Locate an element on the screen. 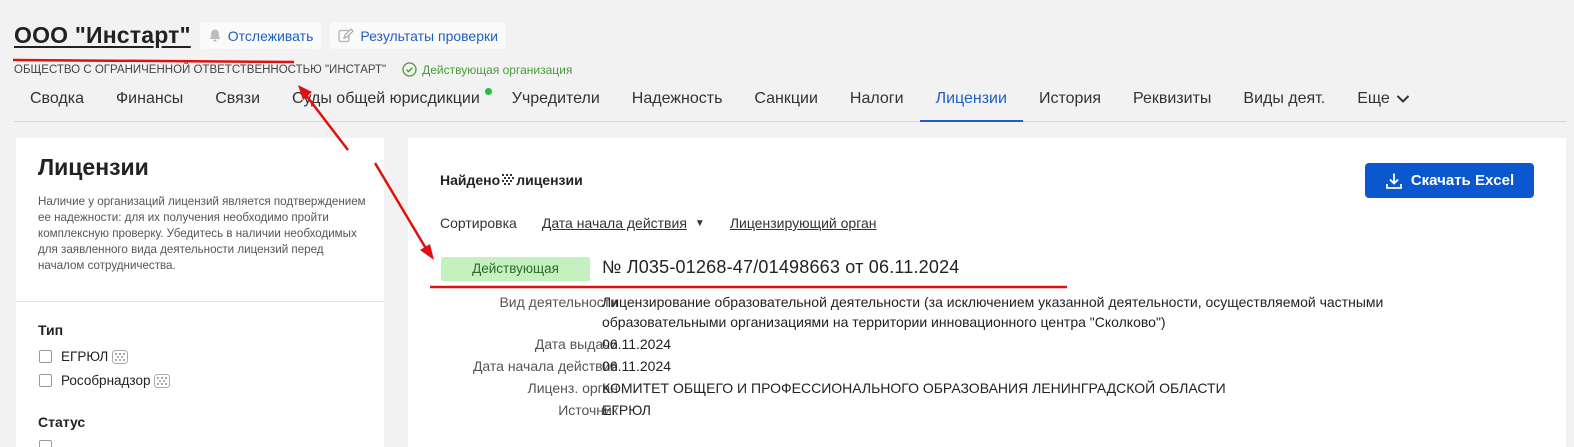  filter-type-rosobrnadzor: Рособрнадзор is located at coordinates (105, 380).